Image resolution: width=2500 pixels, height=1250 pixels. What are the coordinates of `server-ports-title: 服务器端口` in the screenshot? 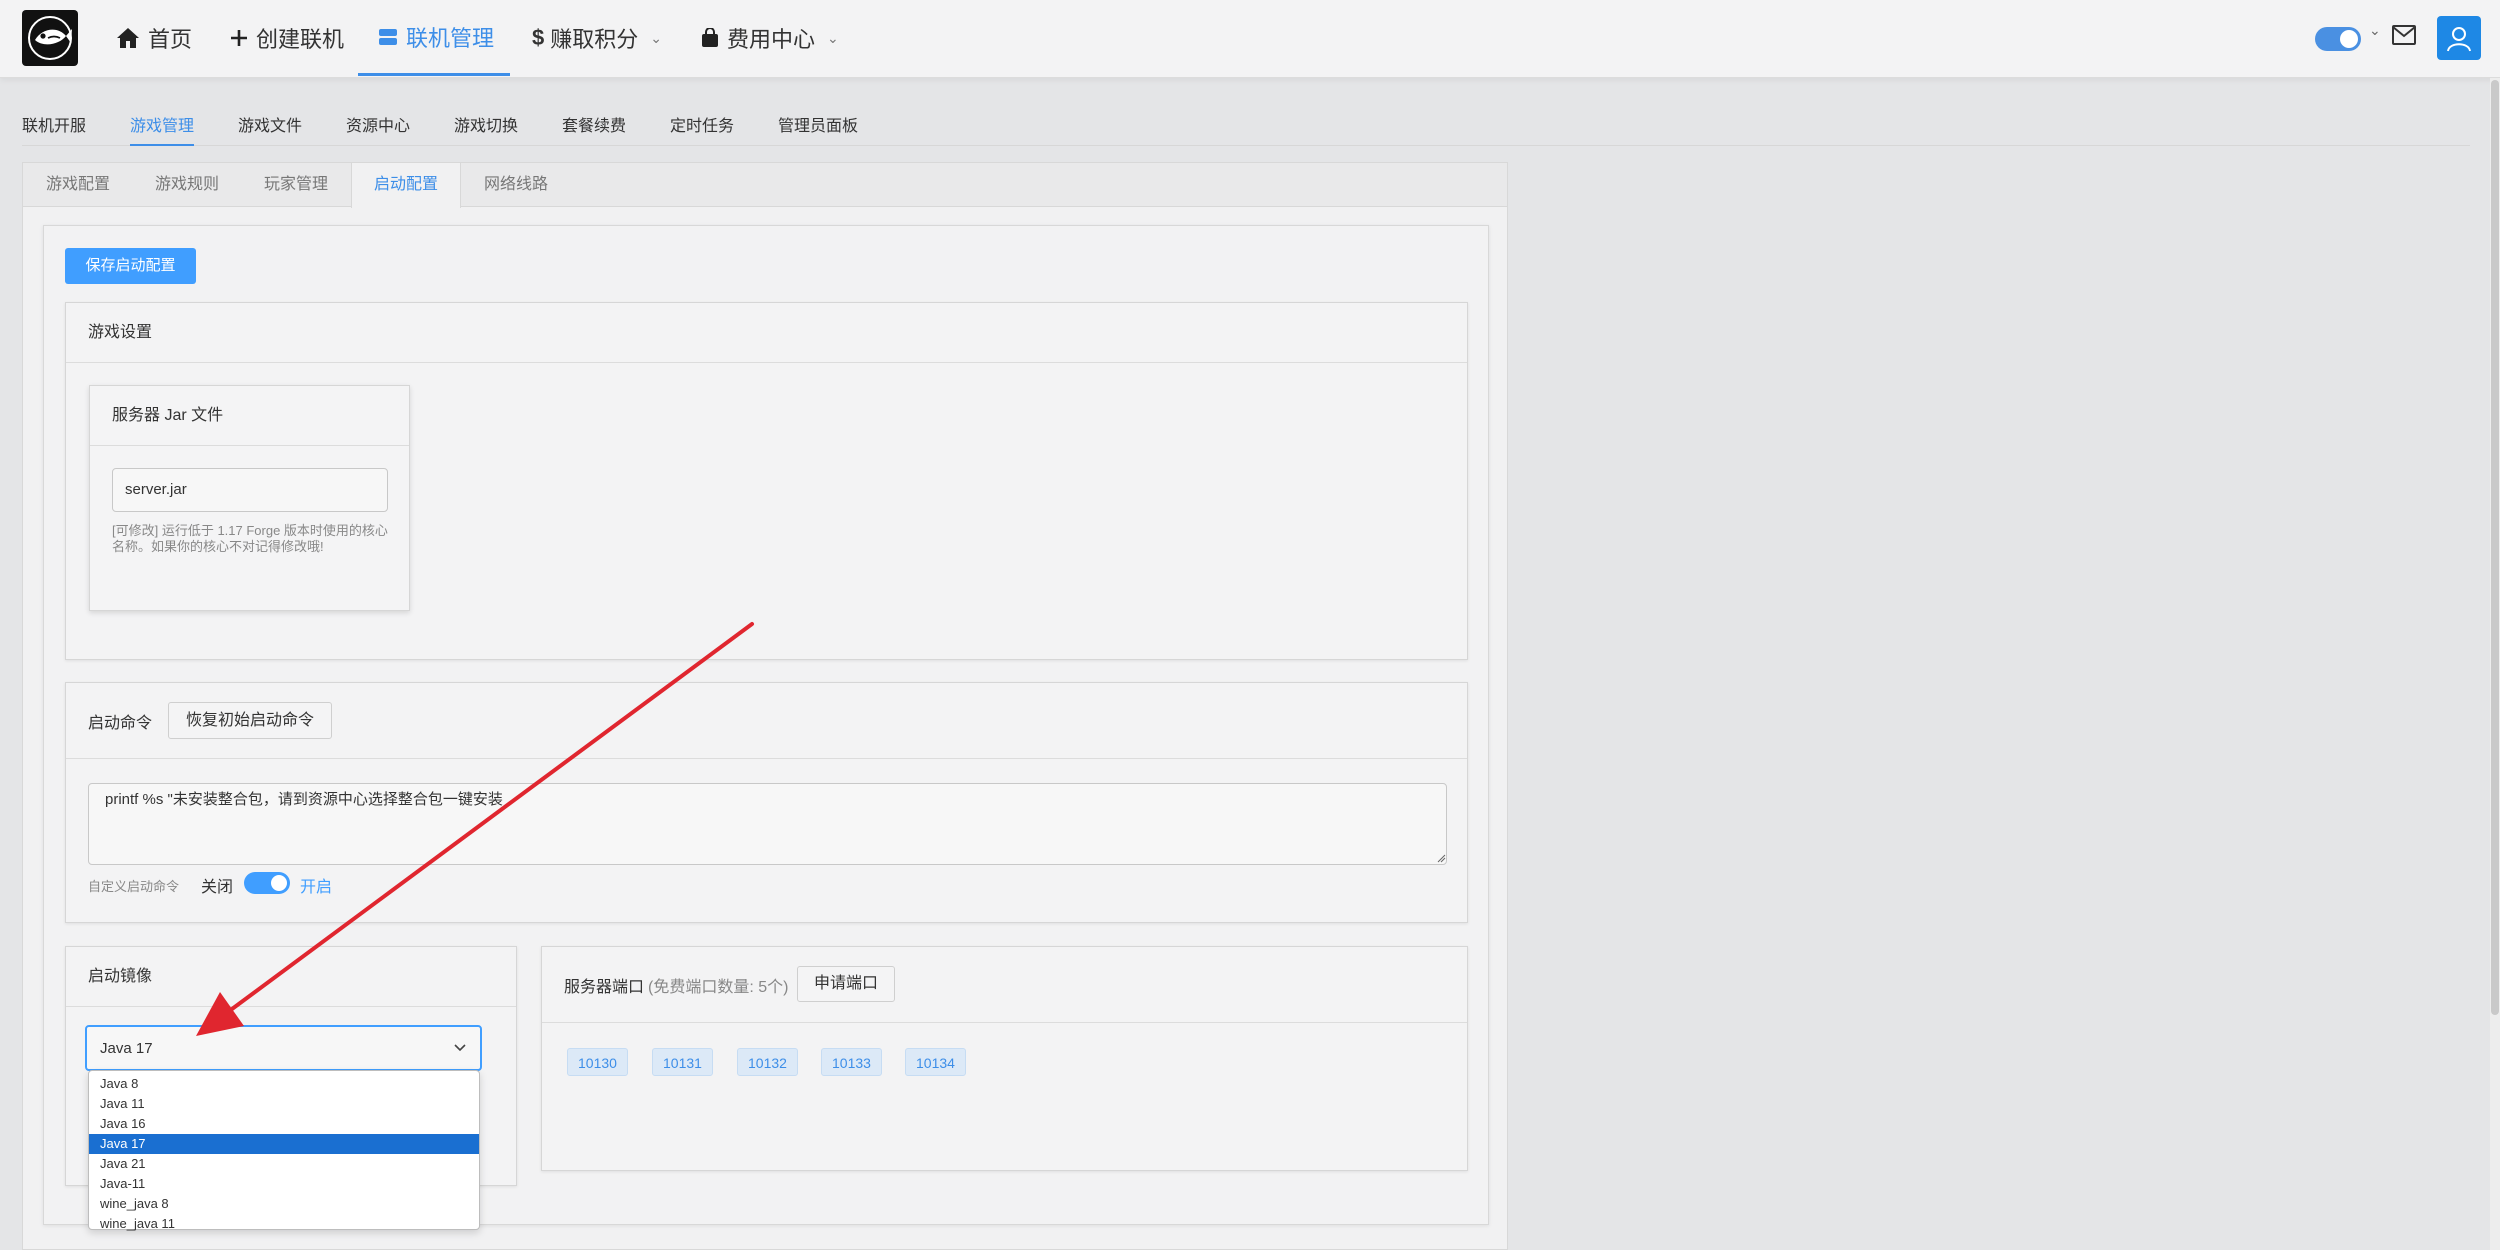 It's located at (604, 987).